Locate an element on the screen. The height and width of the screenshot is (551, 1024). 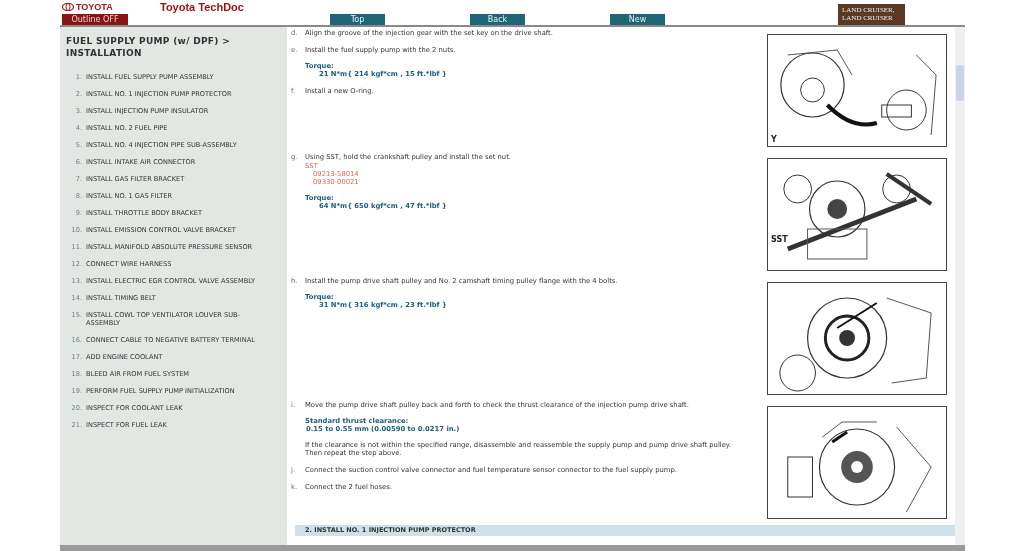
app-title: Toyota TechDoc is located at coordinates (202, 7).